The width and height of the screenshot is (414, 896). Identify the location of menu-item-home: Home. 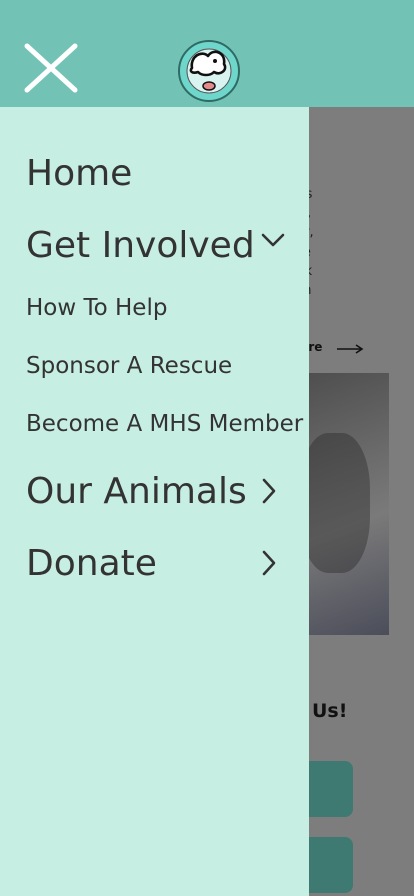
(79, 173).